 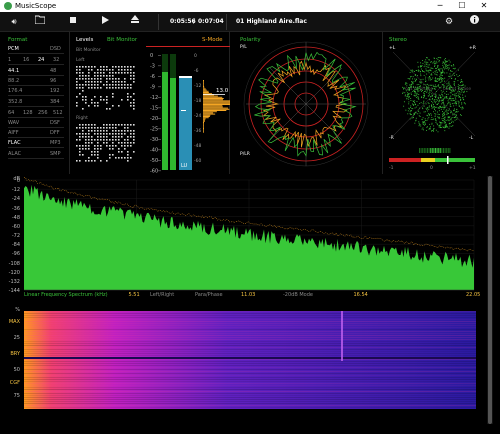 I want to click on vertical-scrollbar, so click(x=490, y=300).